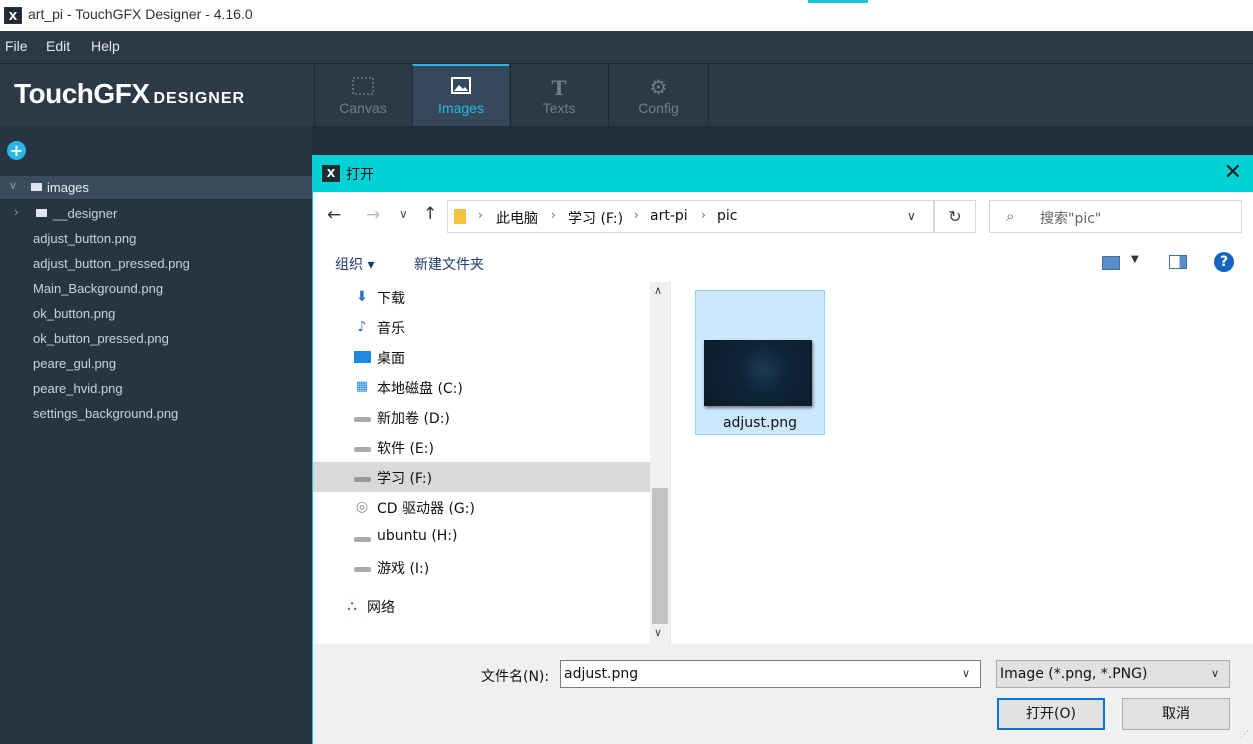 The image size is (1253, 744). What do you see at coordinates (1115, 216) in the screenshot?
I see `search-field: ⌕ 搜索"pic"` at bounding box center [1115, 216].